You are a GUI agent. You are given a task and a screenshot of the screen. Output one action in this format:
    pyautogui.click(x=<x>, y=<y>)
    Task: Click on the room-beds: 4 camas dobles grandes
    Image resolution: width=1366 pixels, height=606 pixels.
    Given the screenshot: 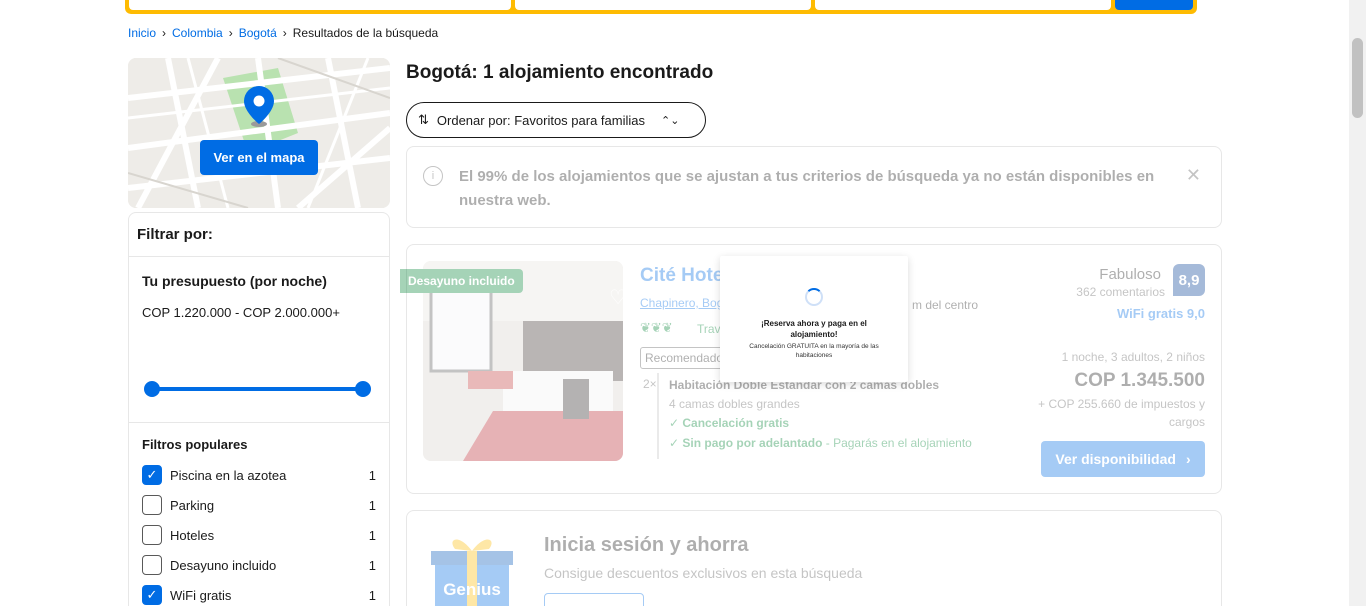 What is the action you would take?
    pyautogui.click(x=734, y=404)
    